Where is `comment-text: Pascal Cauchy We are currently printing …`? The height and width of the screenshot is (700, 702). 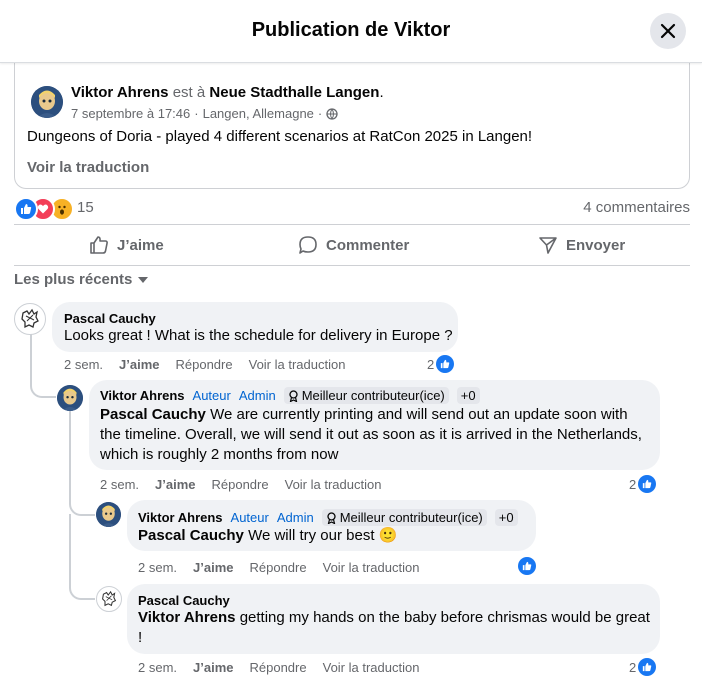 comment-text: Pascal Cauchy We are currently printing … is located at coordinates (376, 435).